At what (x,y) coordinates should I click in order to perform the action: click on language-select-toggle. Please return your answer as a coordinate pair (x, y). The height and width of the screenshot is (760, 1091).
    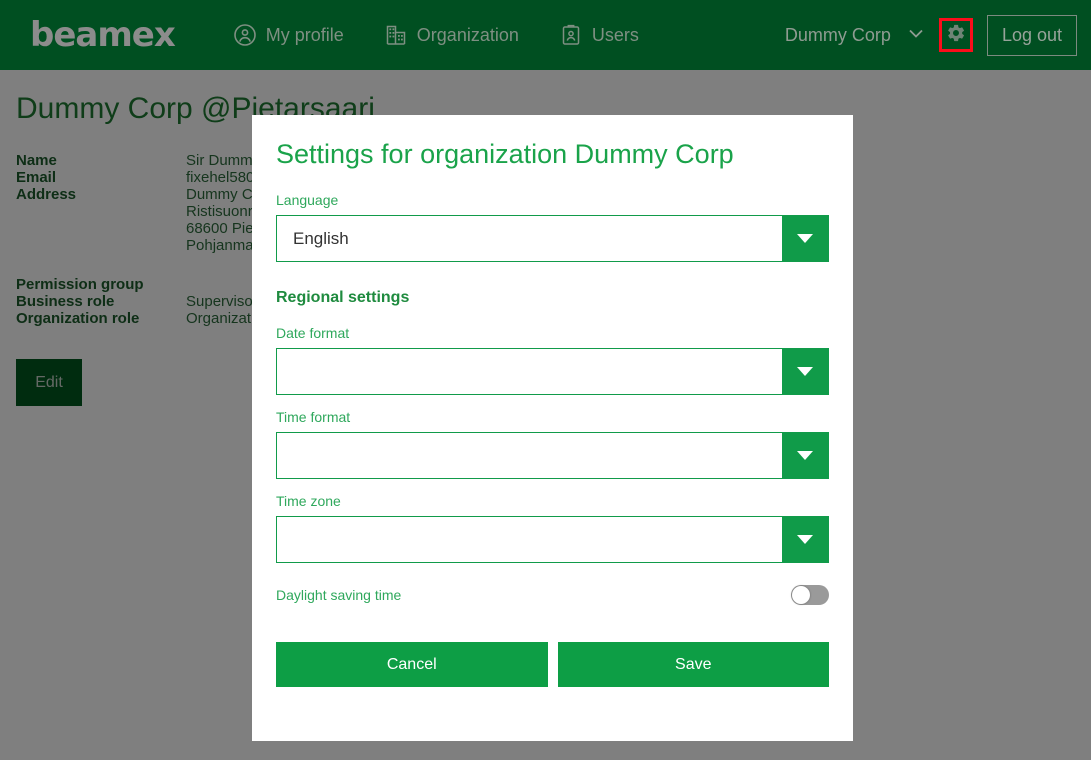
    Looking at the image, I should click on (805, 238).